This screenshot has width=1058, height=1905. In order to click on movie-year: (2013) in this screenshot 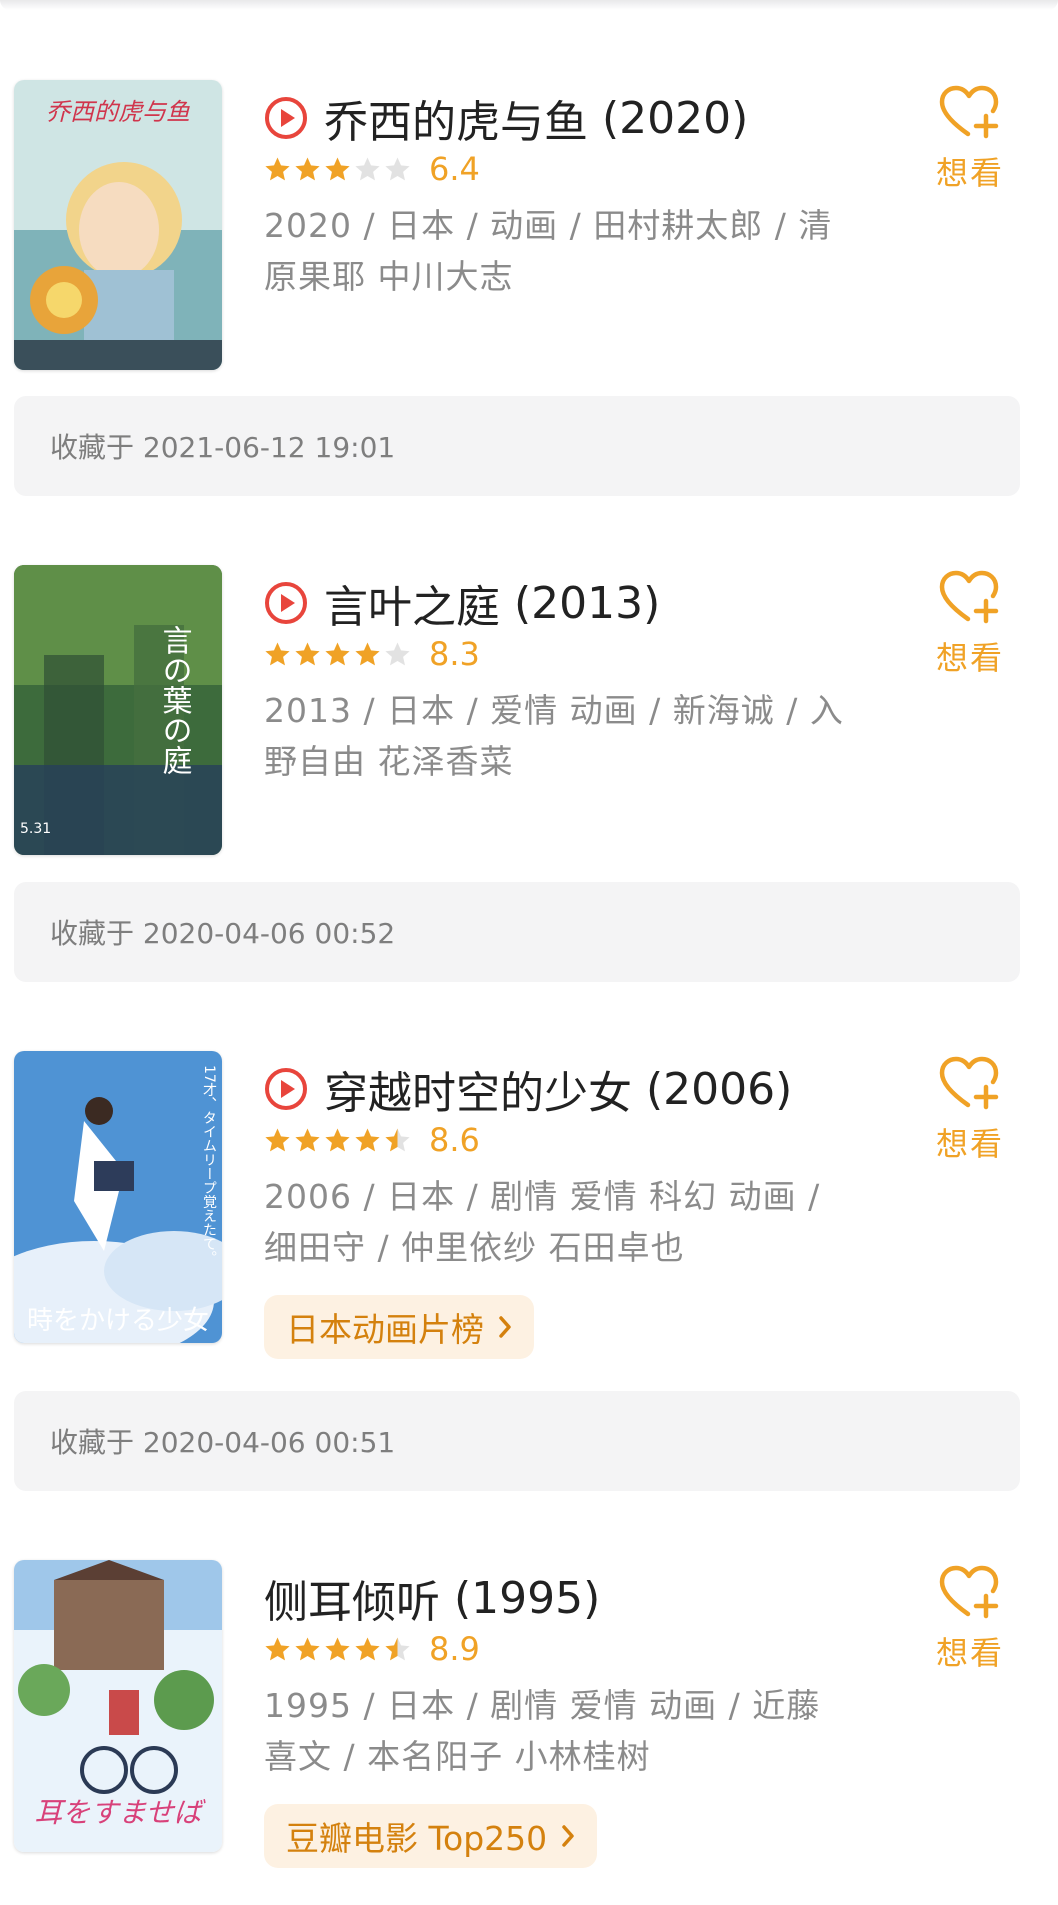, I will do `click(587, 603)`.